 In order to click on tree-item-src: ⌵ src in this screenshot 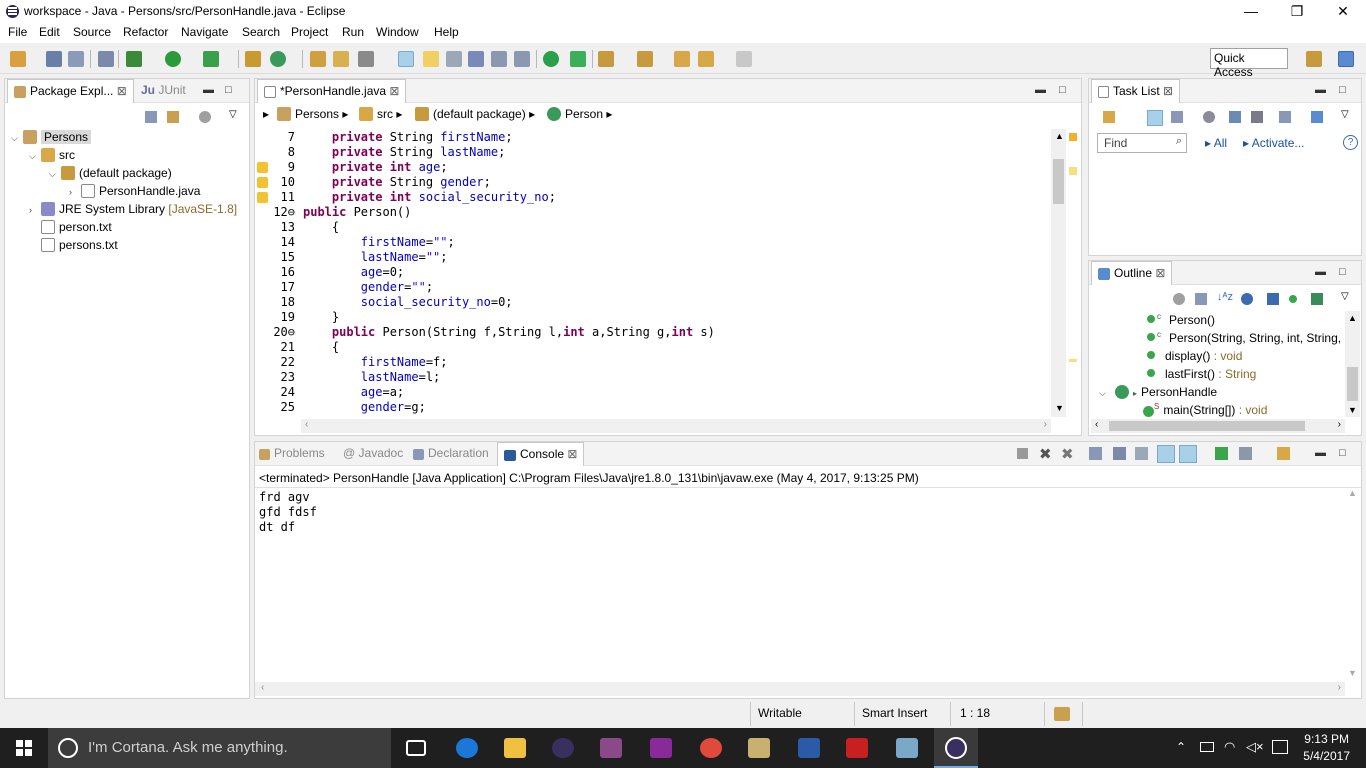, I will do `click(52, 155)`.